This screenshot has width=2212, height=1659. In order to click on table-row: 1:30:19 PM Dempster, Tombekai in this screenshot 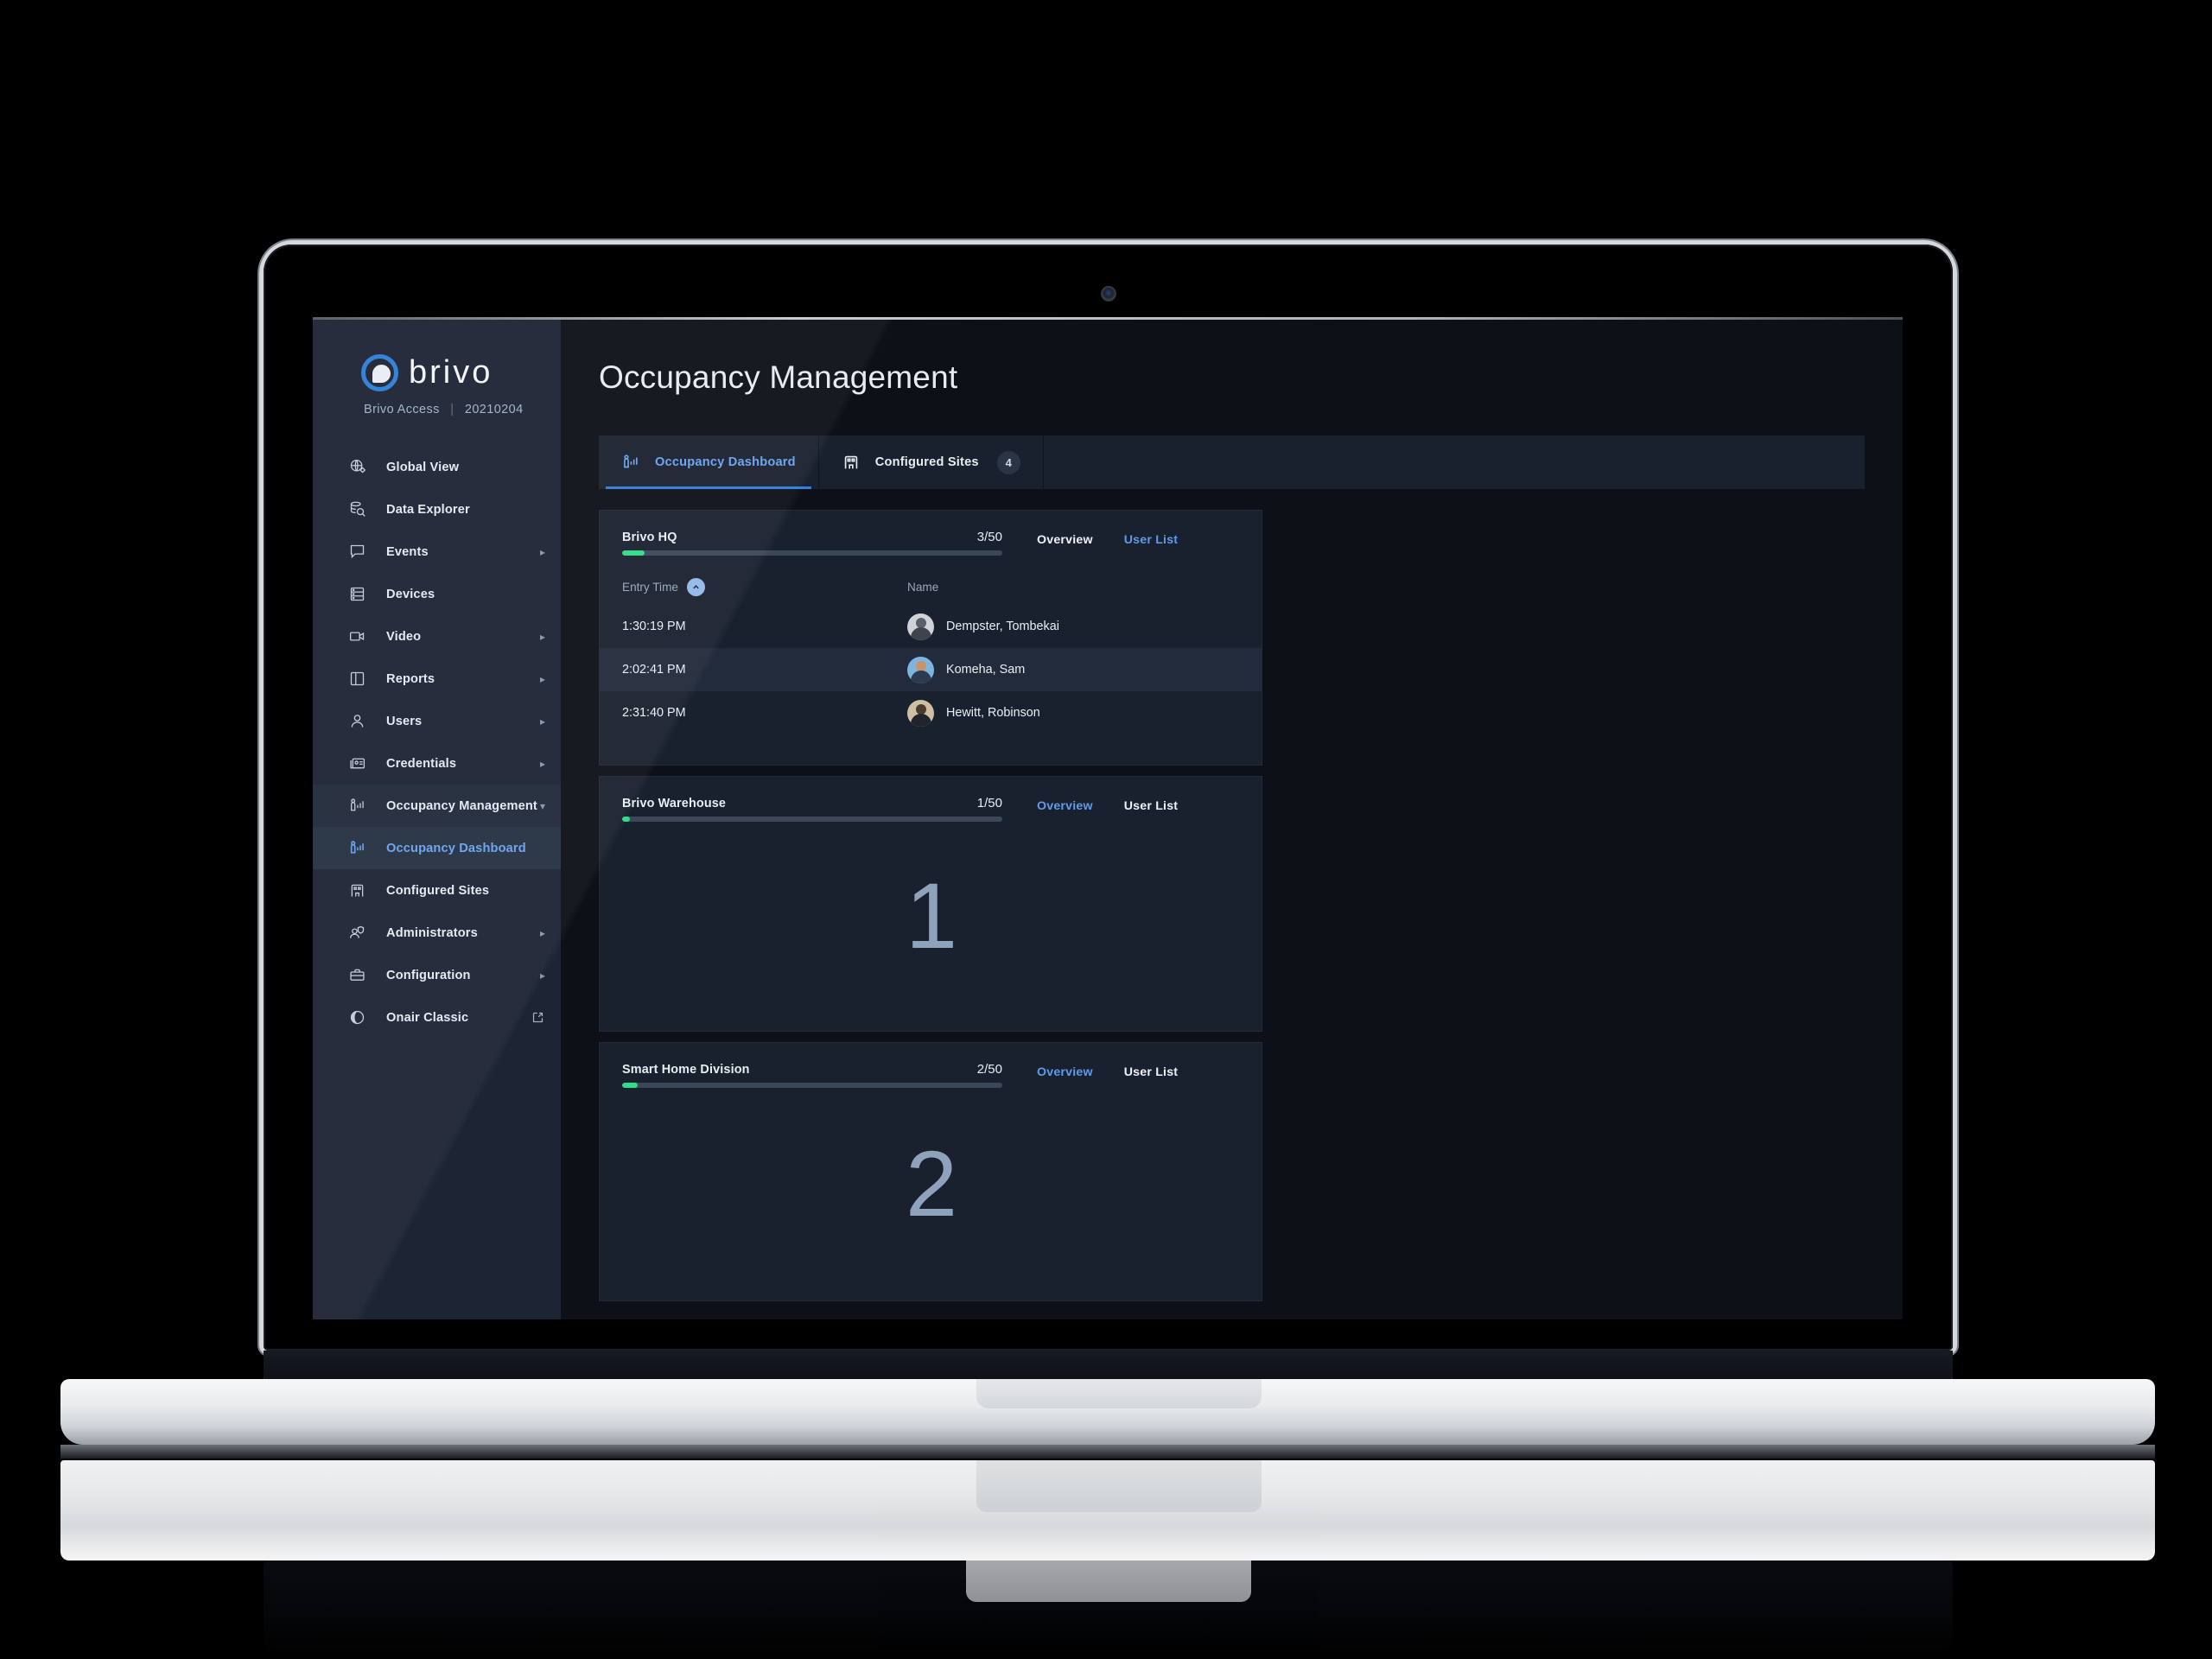, I will do `click(931, 626)`.